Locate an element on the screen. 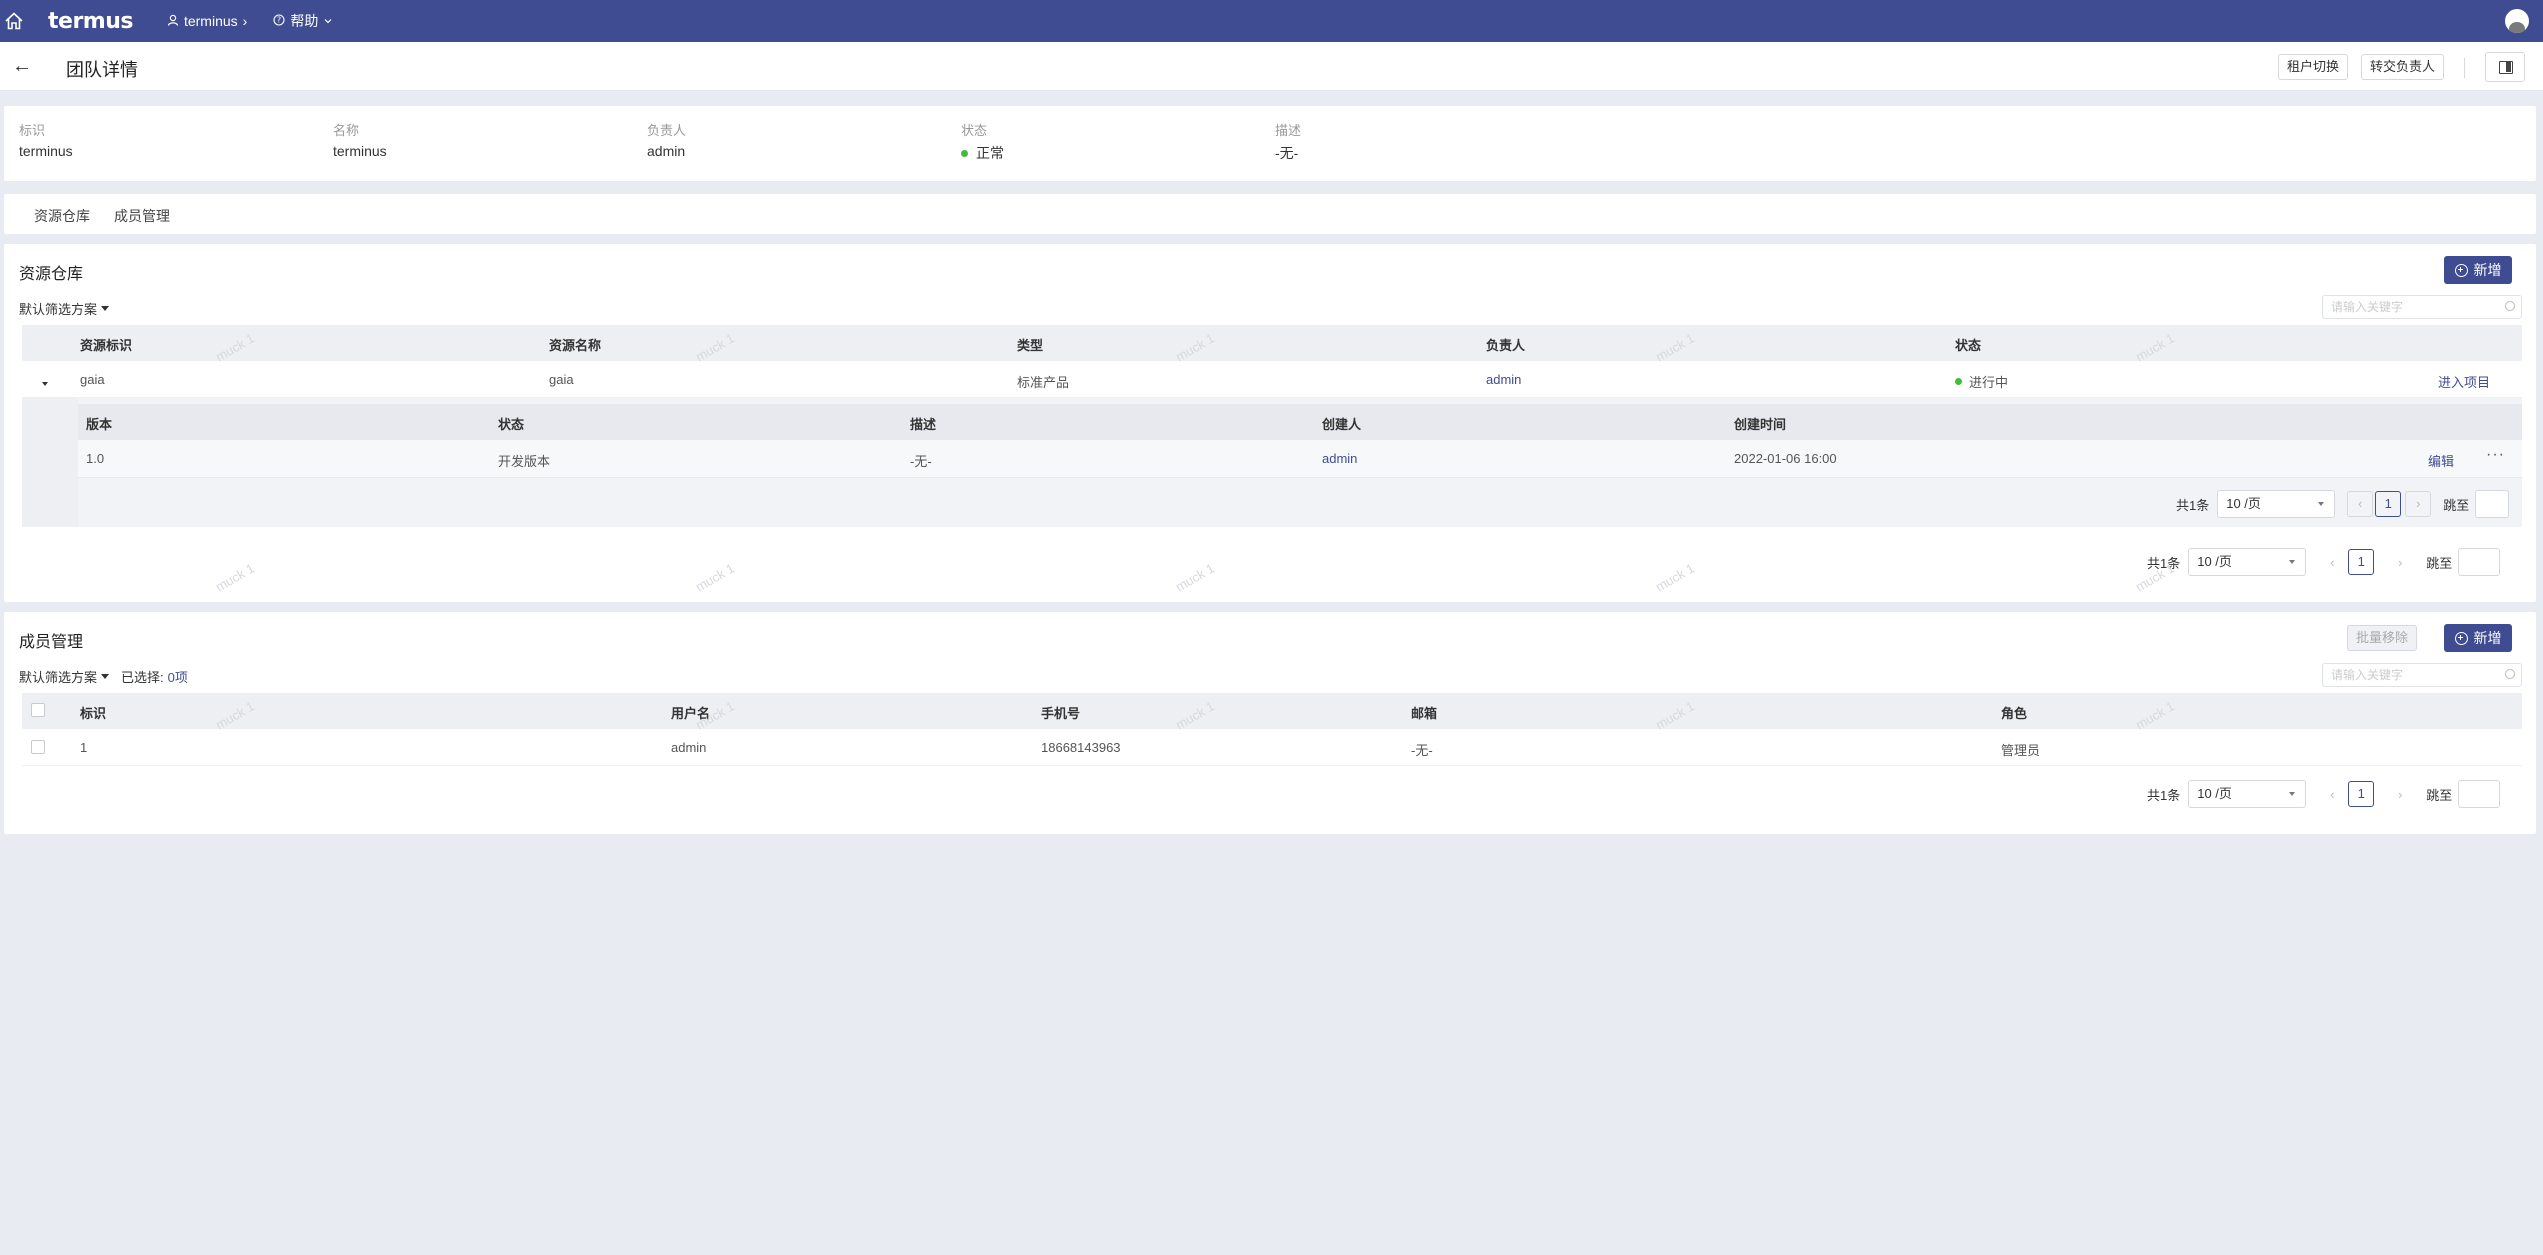 Image resolution: width=2543 pixels, height=1255 pixels. top-navbar: termus terminus › ? 帮助 is located at coordinates (1271, 21).